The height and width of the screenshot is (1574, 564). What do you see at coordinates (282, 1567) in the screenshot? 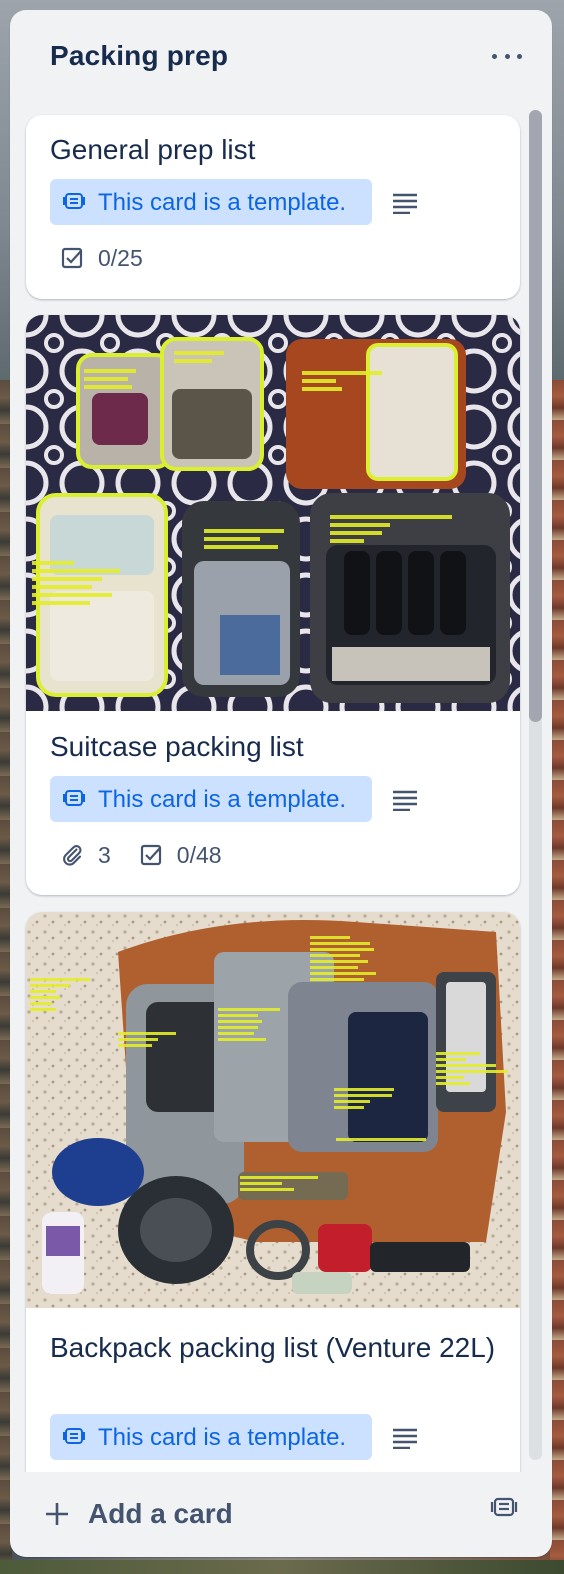
I see `background-photo-bottom` at bounding box center [282, 1567].